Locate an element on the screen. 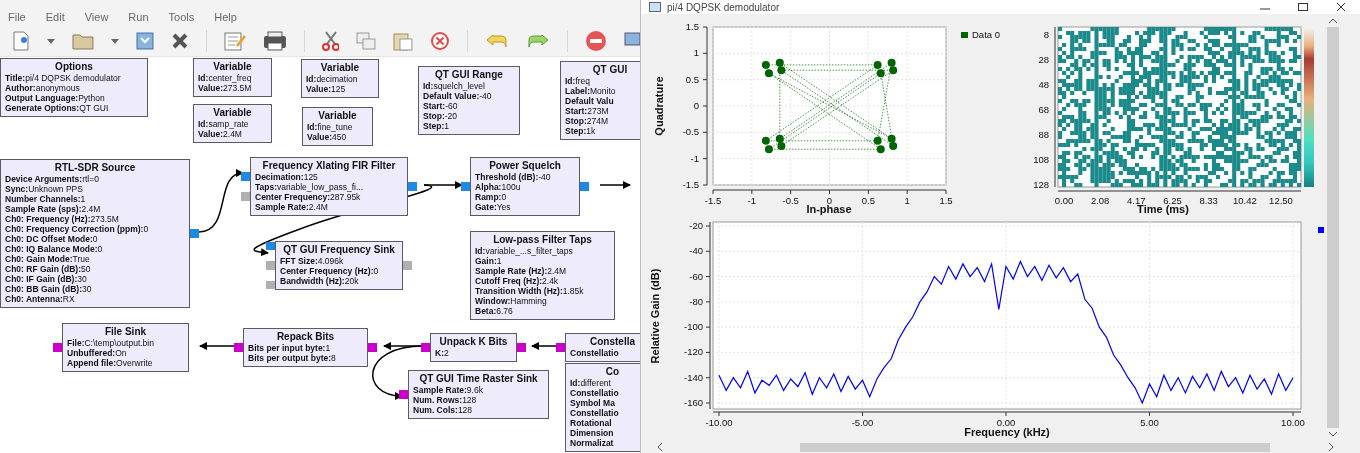 Image resolution: width=1360 pixels, height=453 pixels. paste-icon is located at coordinates (403, 41).